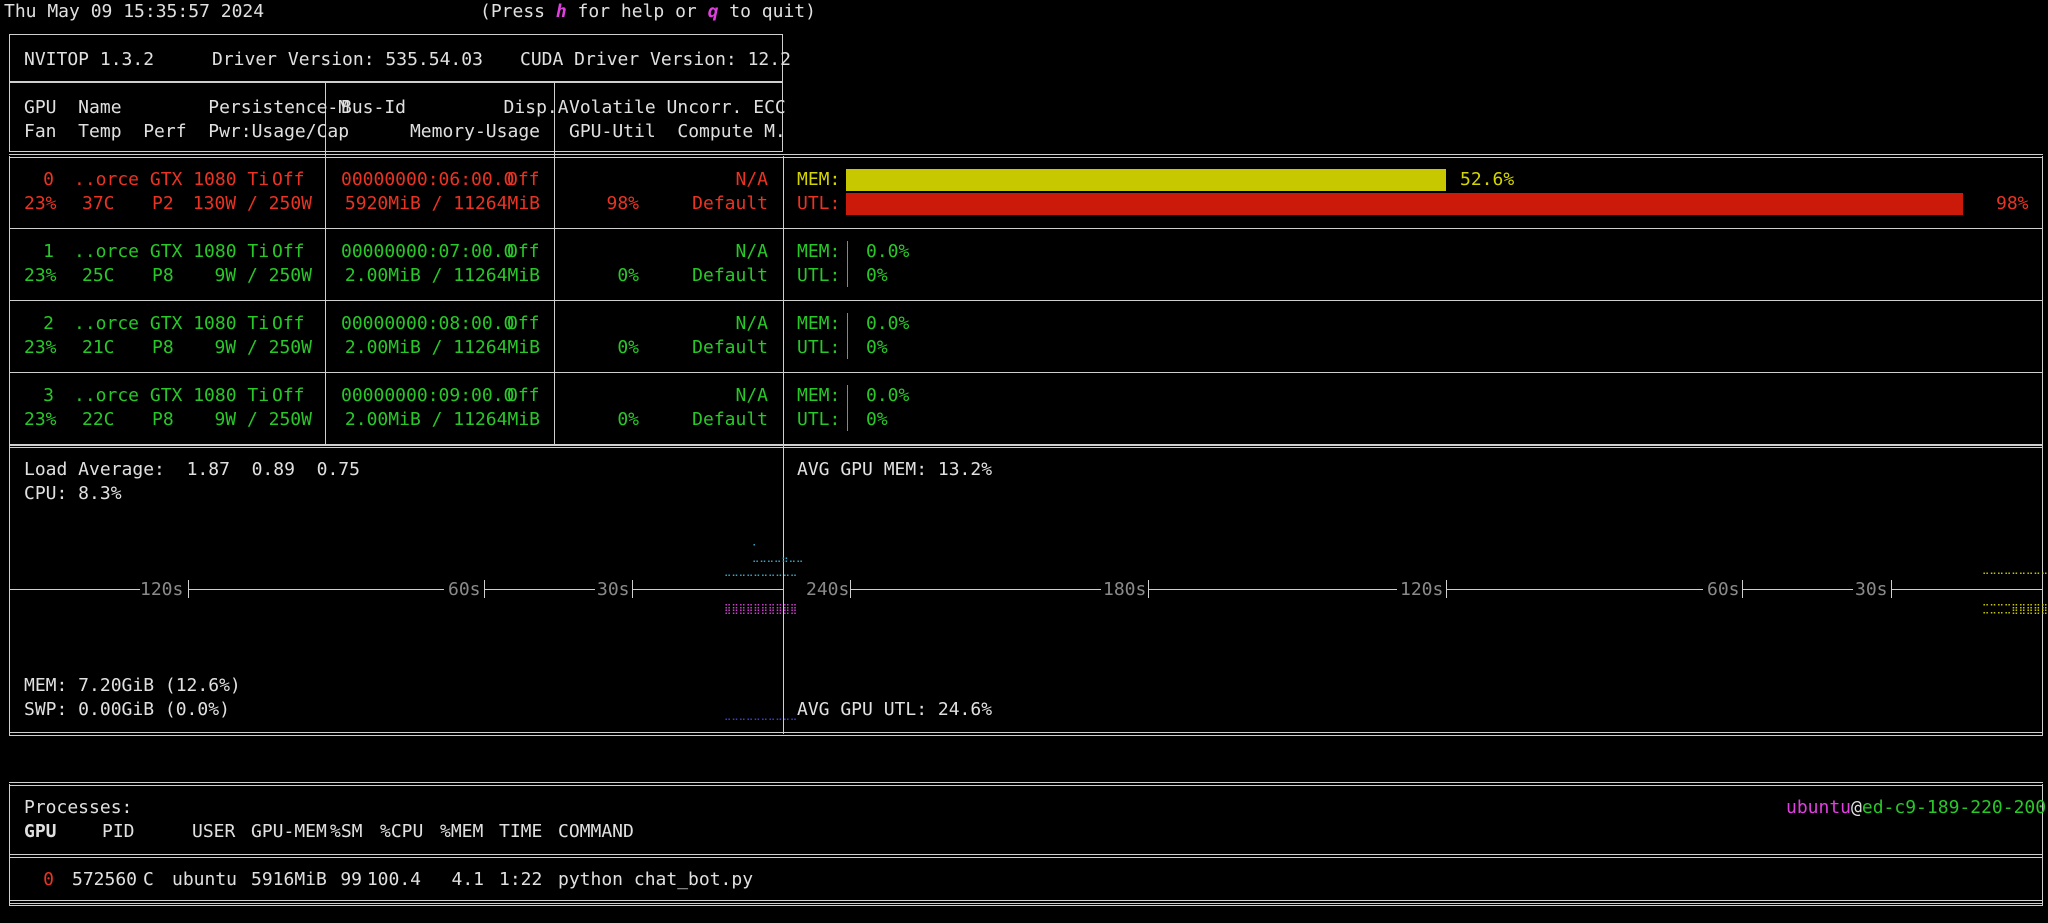 This screenshot has width=2048, height=923. I want to click on col-header-pid: PID, so click(118, 831).